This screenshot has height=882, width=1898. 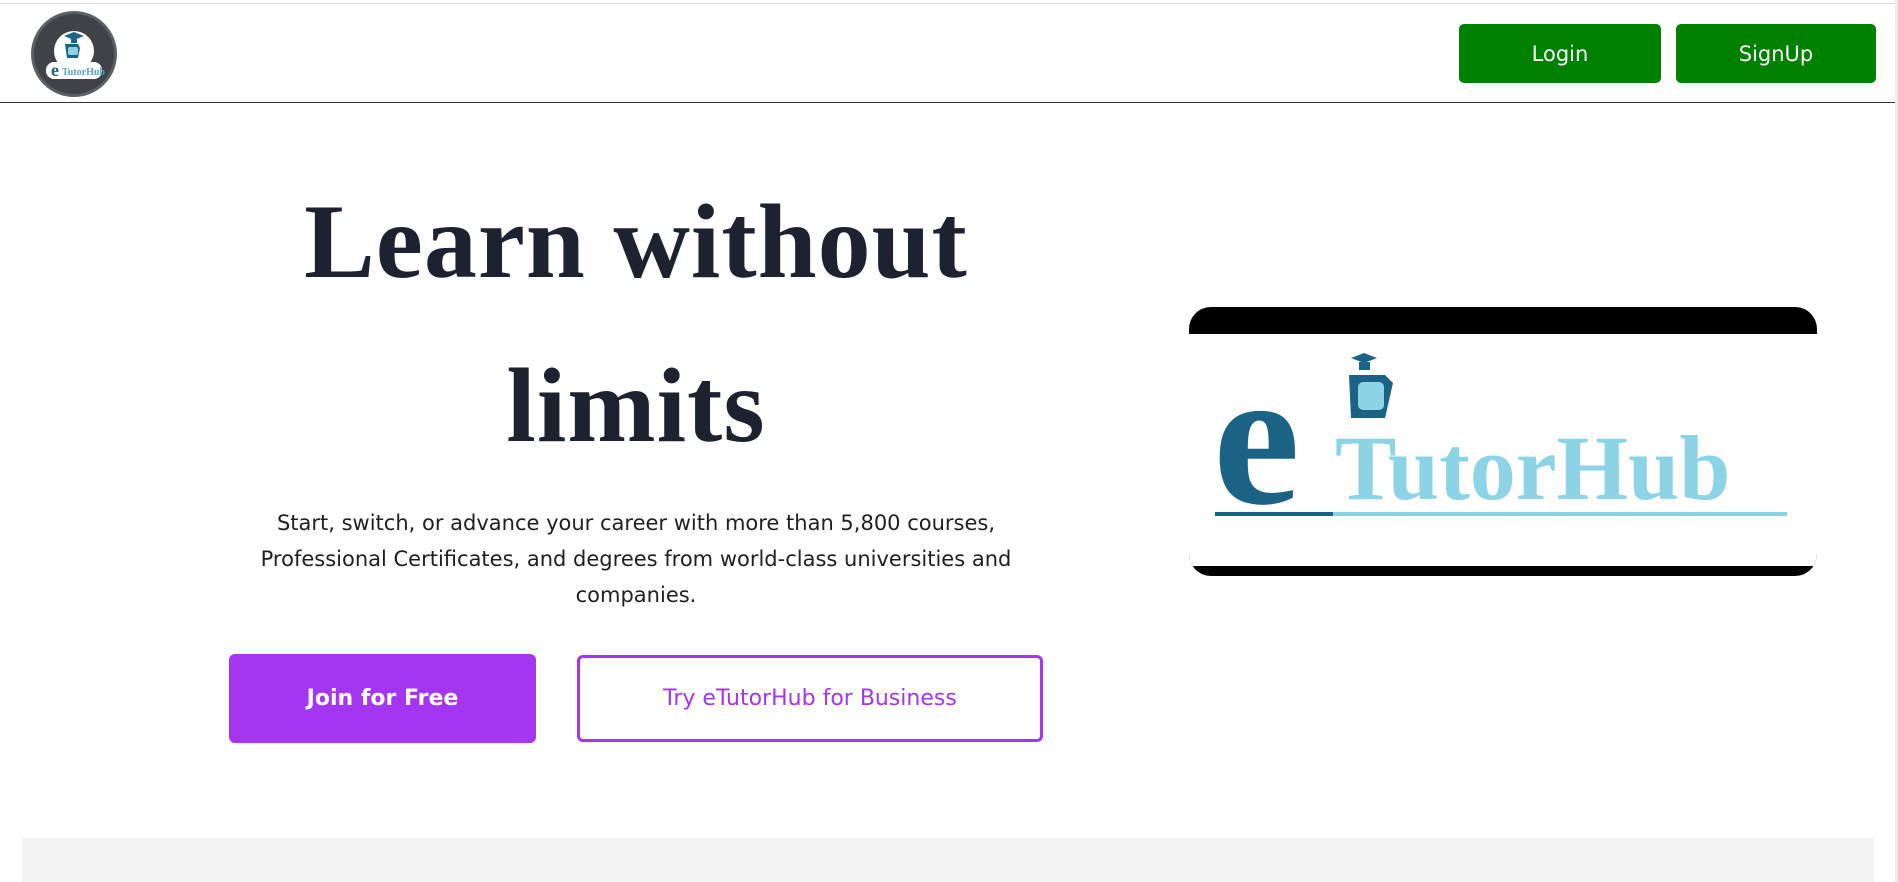 What do you see at coordinates (810, 698) in the screenshot?
I see `try-business-button: Try eTutorHub for Business` at bounding box center [810, 698].